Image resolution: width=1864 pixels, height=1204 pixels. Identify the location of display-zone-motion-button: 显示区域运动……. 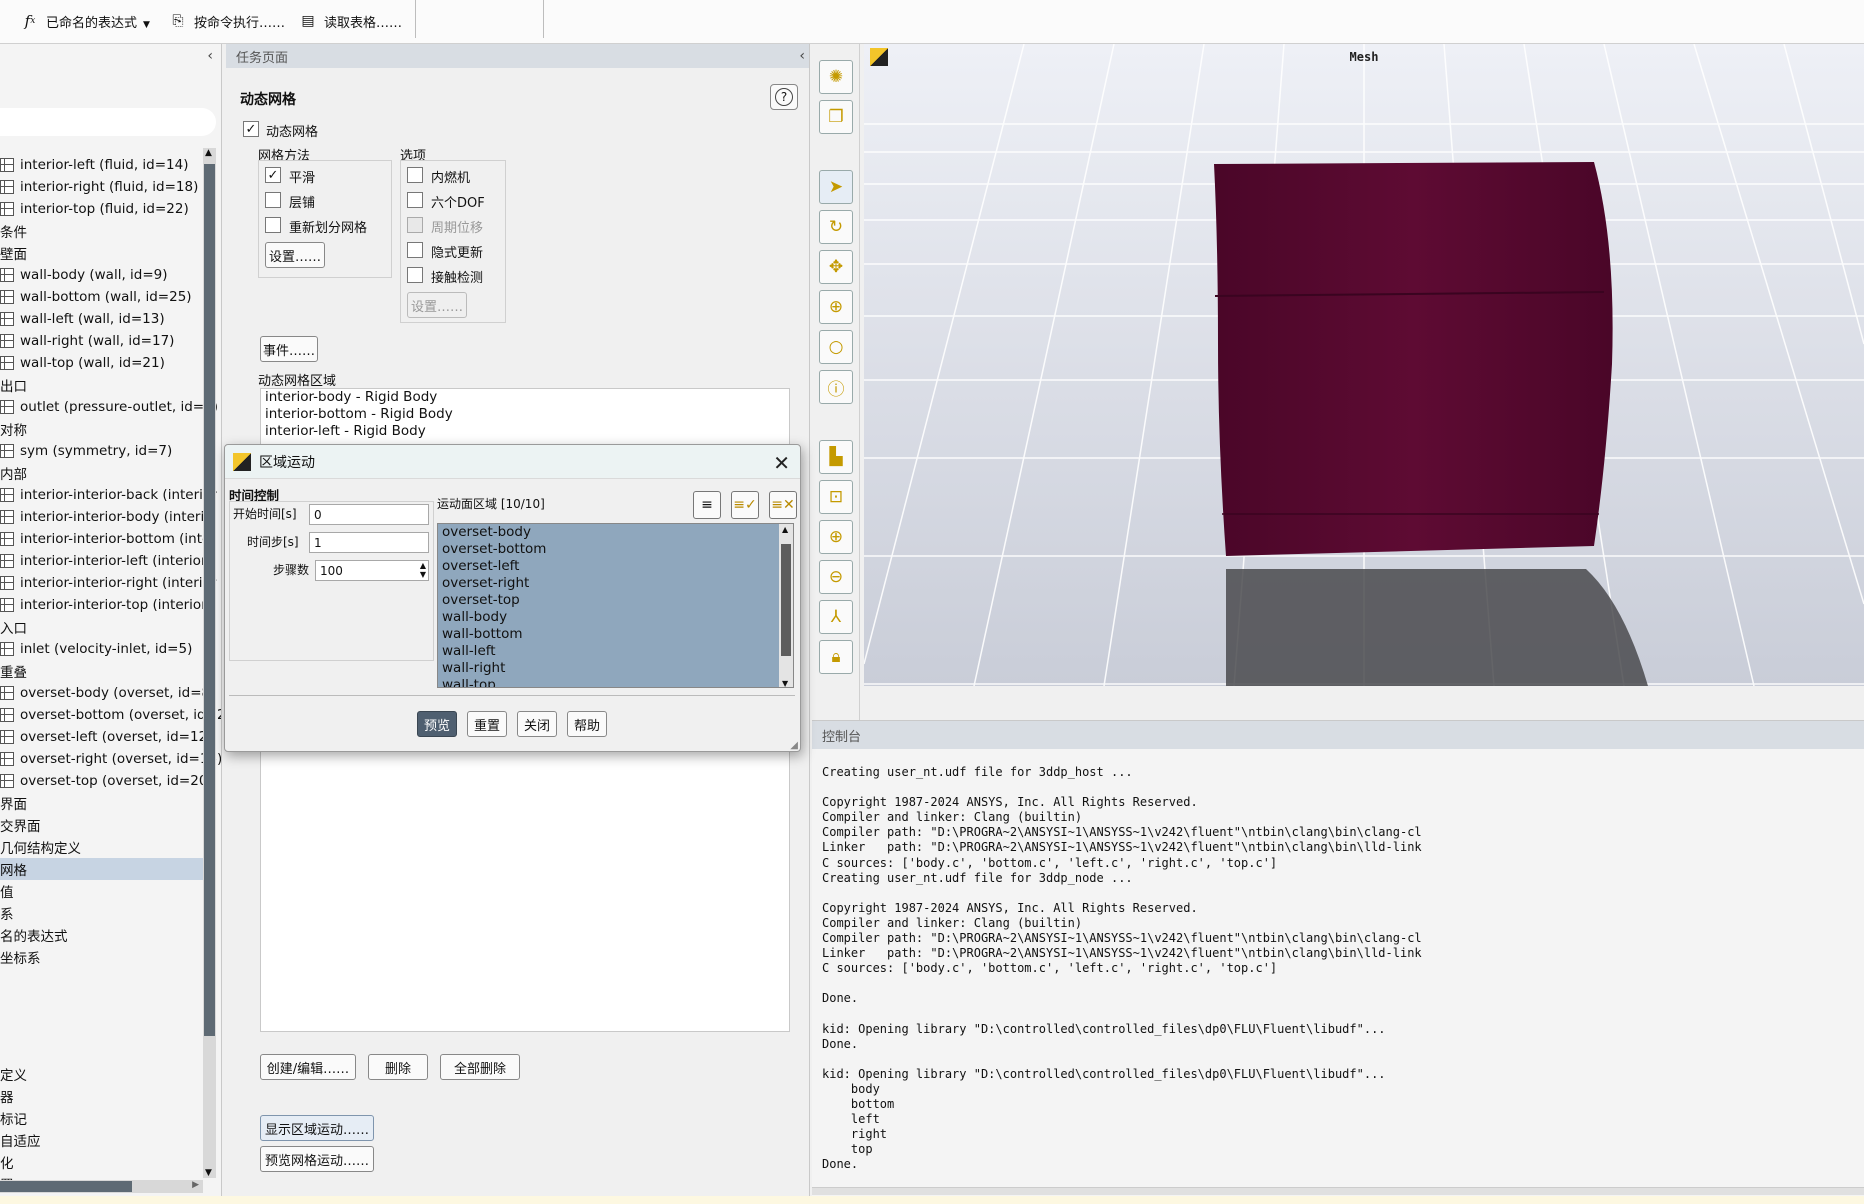
(317, 1128).